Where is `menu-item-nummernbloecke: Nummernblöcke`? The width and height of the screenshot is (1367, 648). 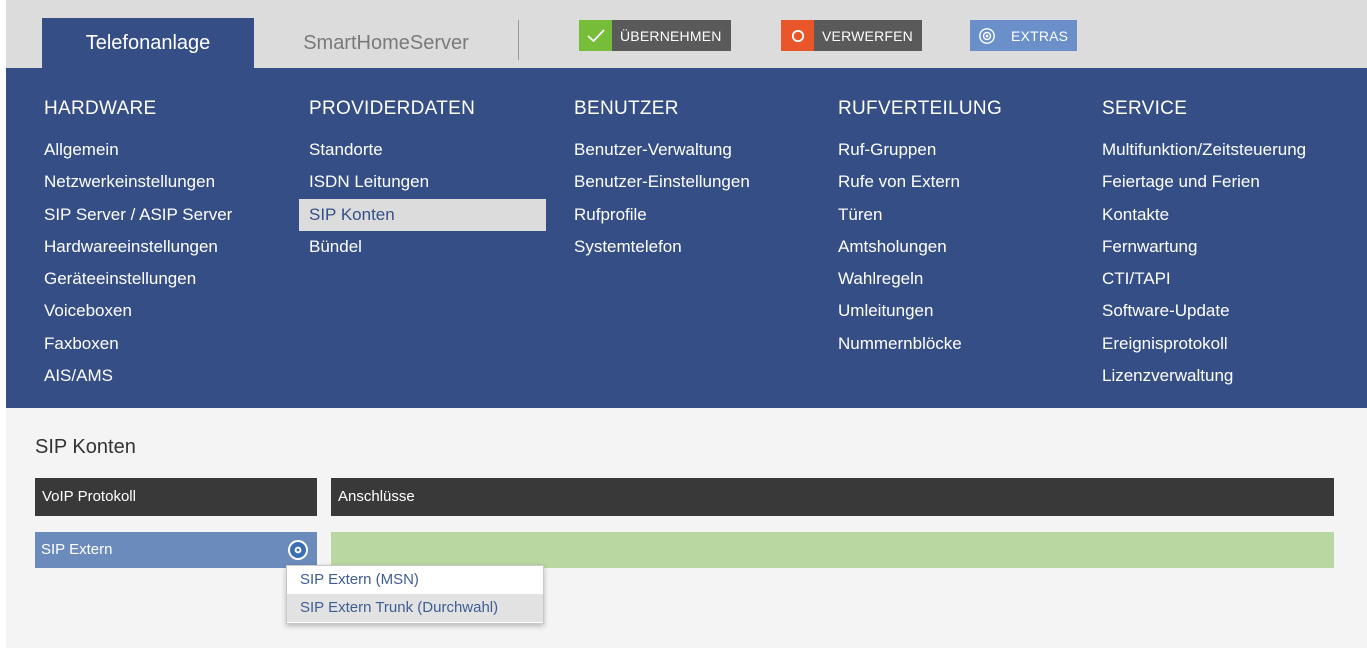
menu-item-nummernbloecke: Nummernblöcke is located at coordinates (900, 344).